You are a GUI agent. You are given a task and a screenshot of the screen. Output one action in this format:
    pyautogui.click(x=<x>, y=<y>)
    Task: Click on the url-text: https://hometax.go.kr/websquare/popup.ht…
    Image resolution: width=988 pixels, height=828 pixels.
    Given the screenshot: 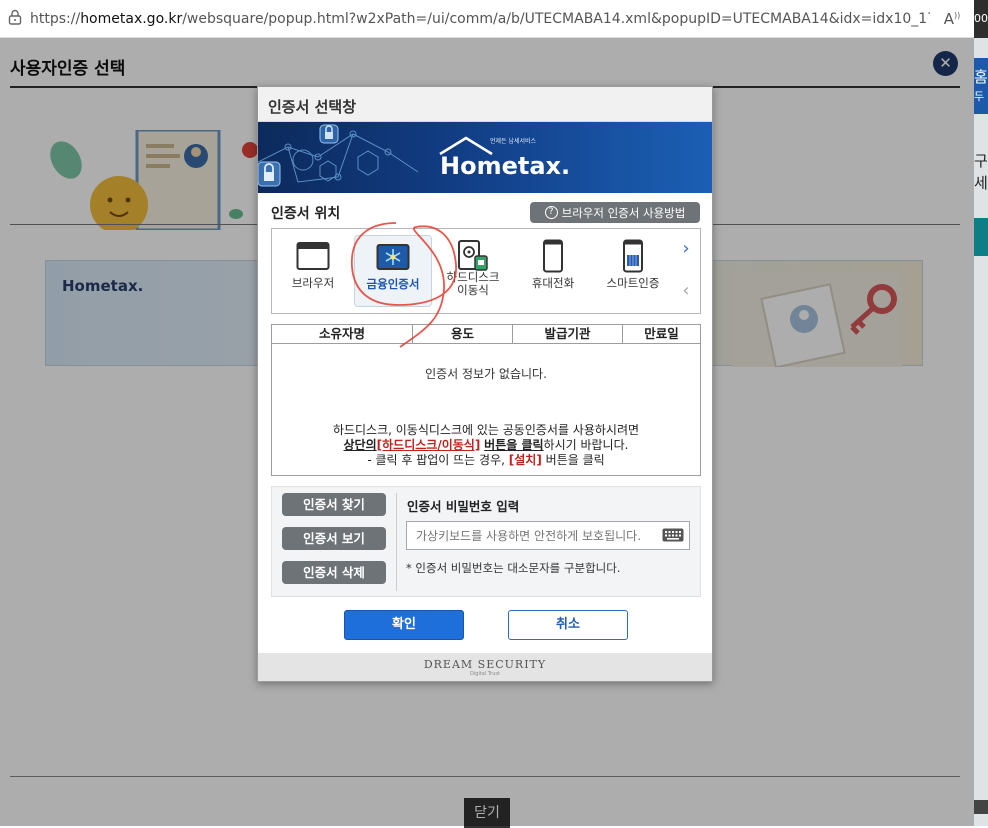 What is the action you would take?
    pyautogui.click(x=480, y=19)
    